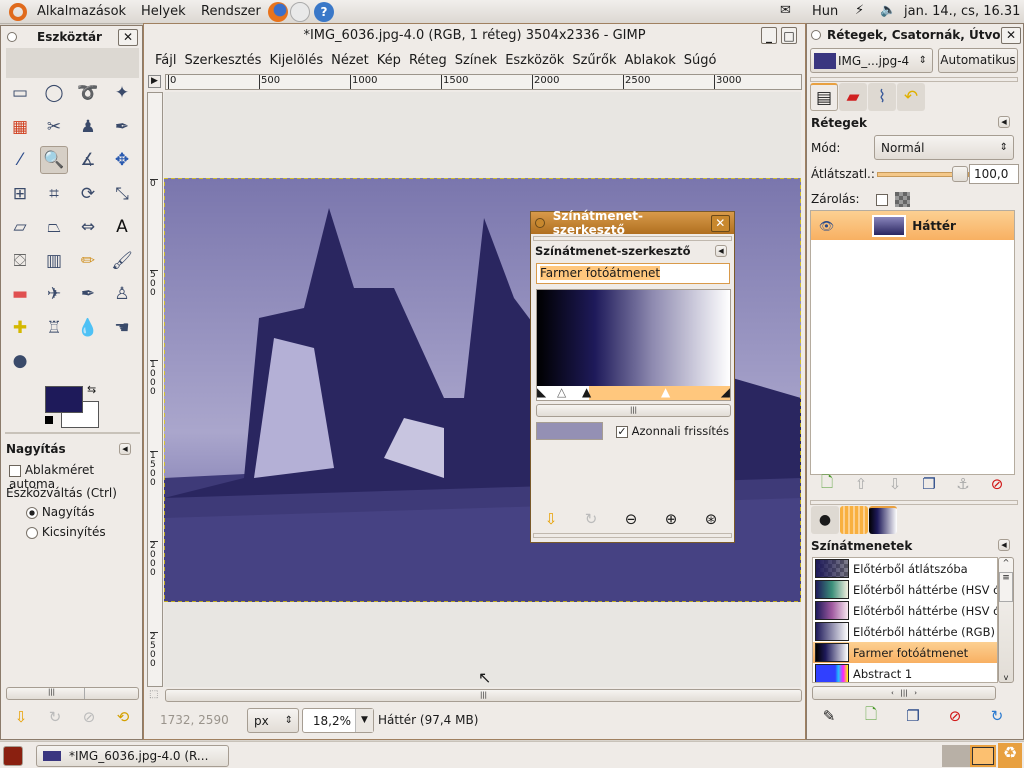 Image resolution: width=1024 pixels, height=768 pixels. Describe the element at coordinates (1010, 755) in the screenshot. I see `trash-icon: ♻` at that location.